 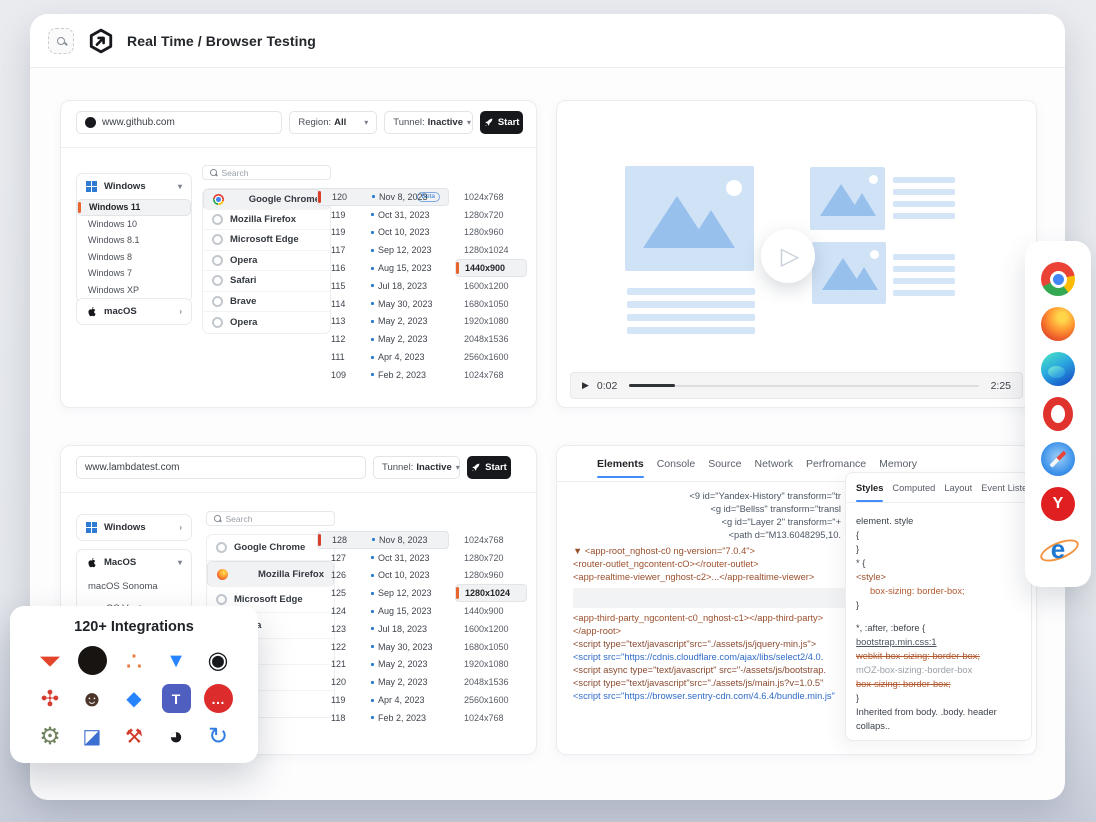 I want to click on region-select: Region: All ▾, so click(x=333, y=122).